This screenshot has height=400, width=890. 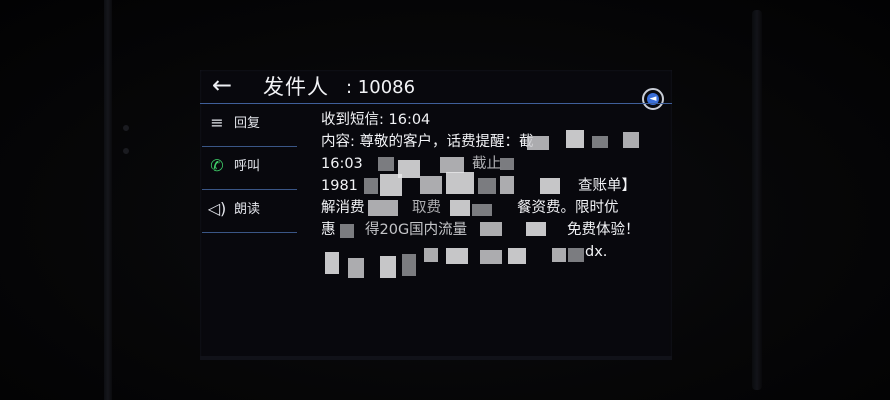 I want to click on sidebar-item-label: 呼叫, so click(x=247, y=166).